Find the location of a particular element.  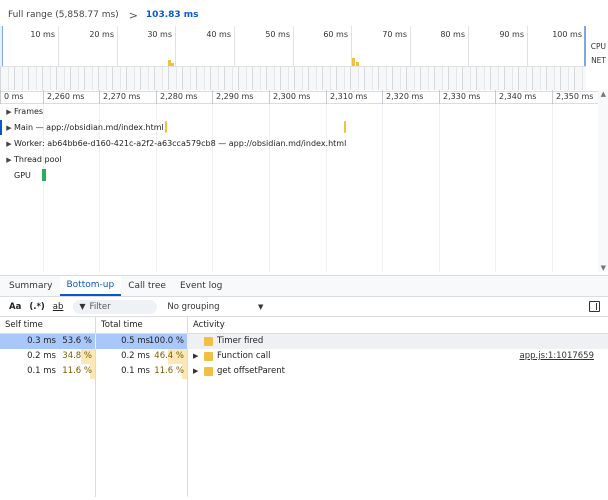

breadcrumb-current-range: 103.83 ms is located at coordinates (172, 15).